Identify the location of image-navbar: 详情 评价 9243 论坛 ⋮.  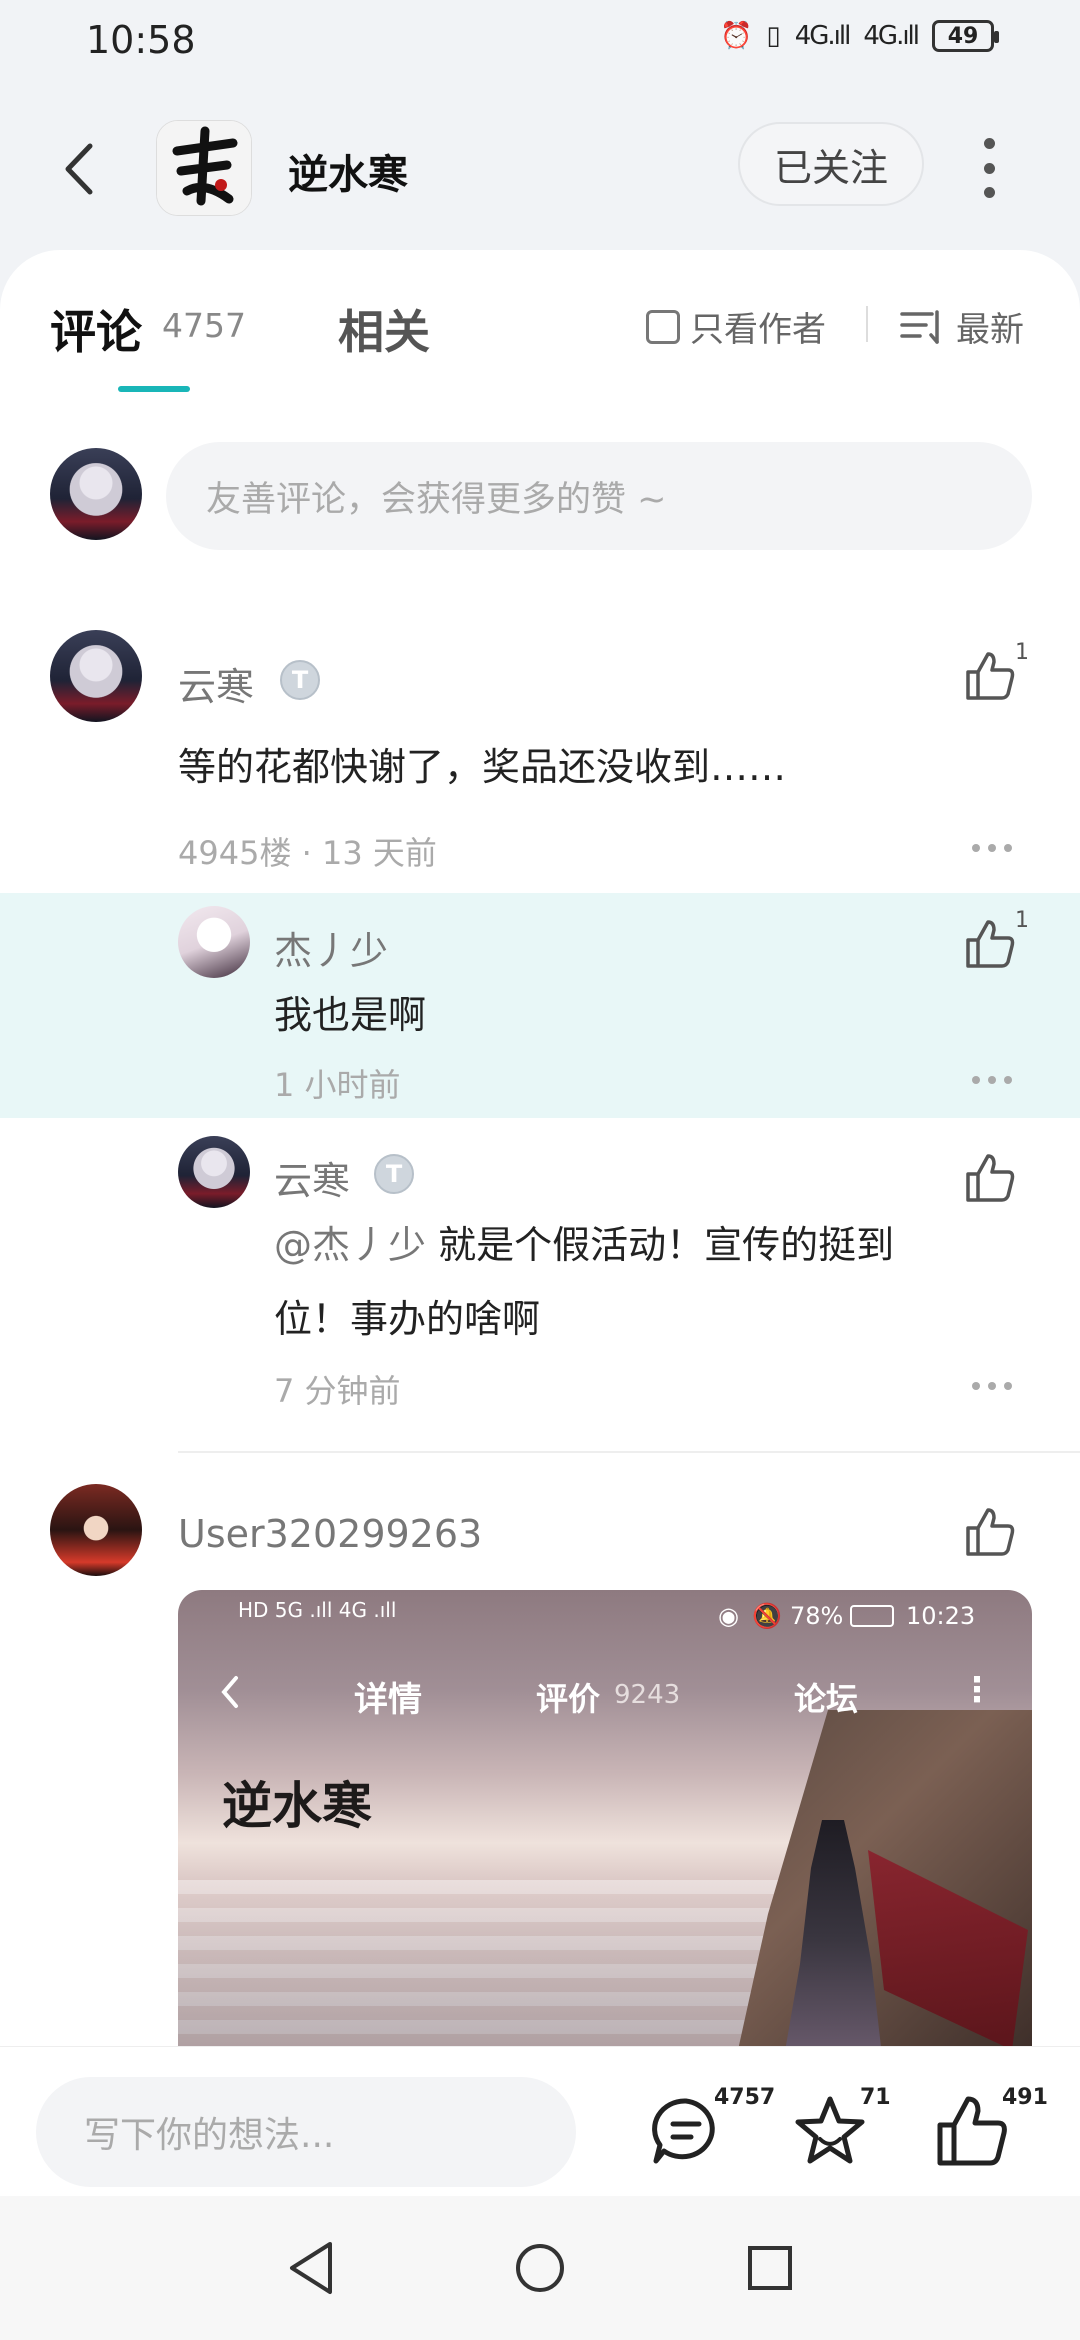
(605, 1692).